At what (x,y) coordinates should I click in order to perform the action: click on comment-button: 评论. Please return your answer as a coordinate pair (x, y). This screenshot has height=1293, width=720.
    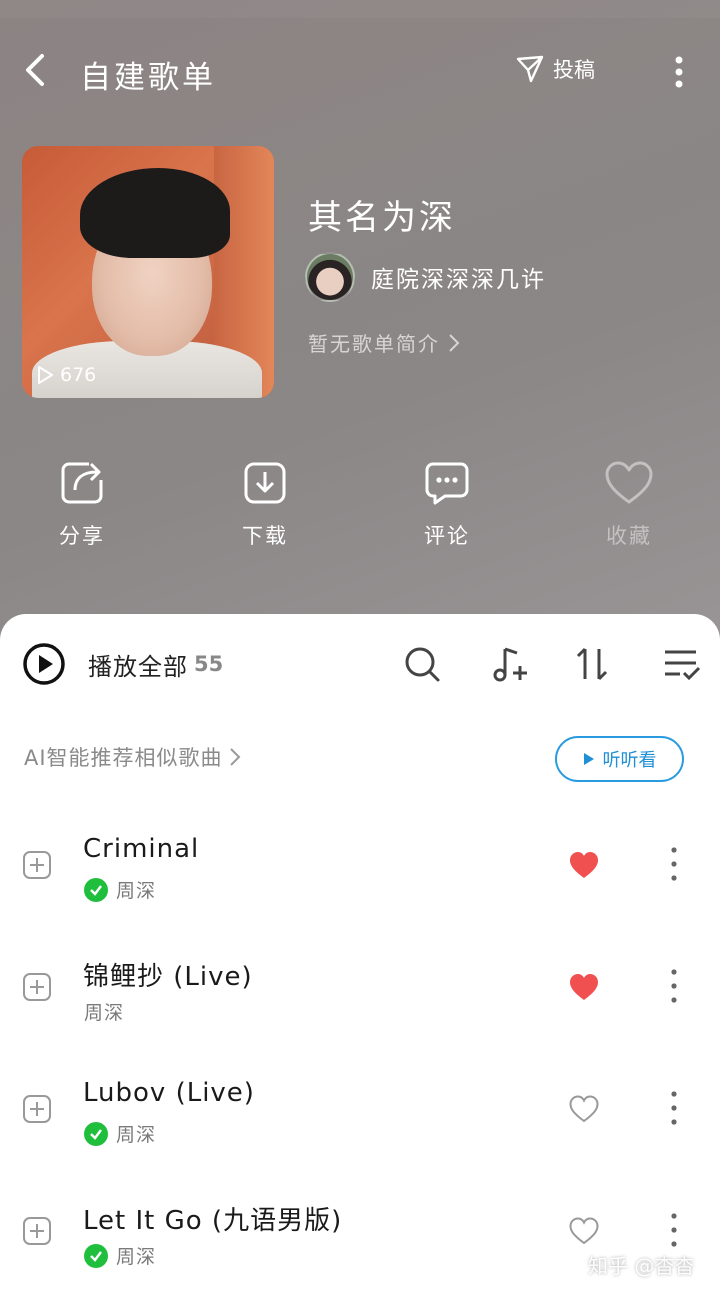
    Looking at the image, I should click on (447, 505).